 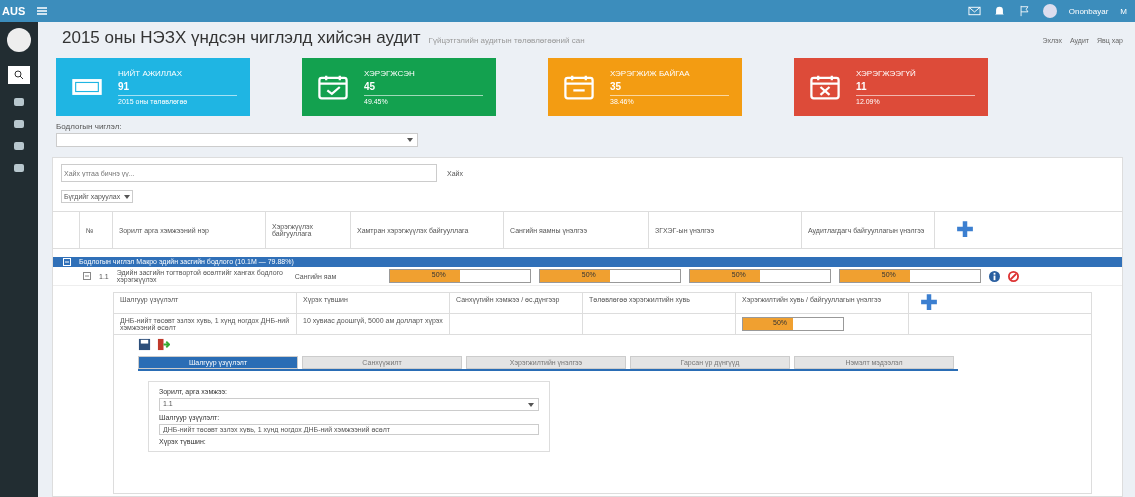 I want to click on user-avatar, so click(x=1049, y=11).